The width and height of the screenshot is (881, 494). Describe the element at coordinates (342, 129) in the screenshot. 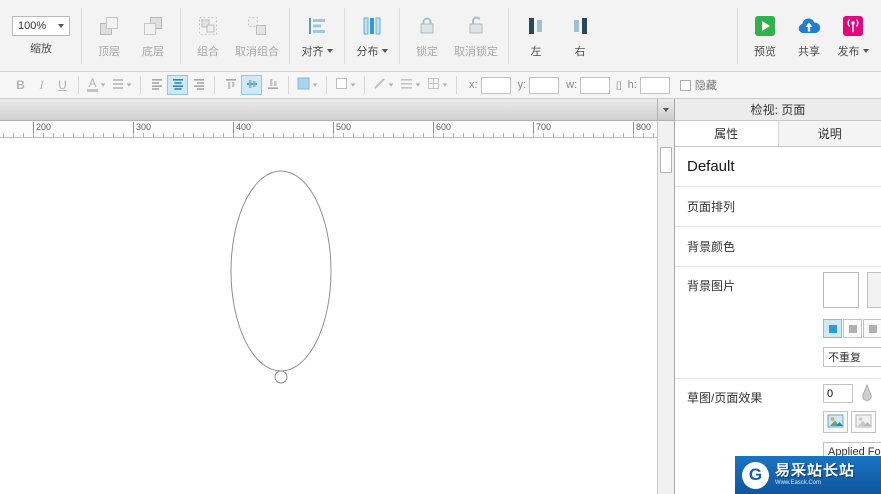

I see `ruler-tick-label: 500` at that location.